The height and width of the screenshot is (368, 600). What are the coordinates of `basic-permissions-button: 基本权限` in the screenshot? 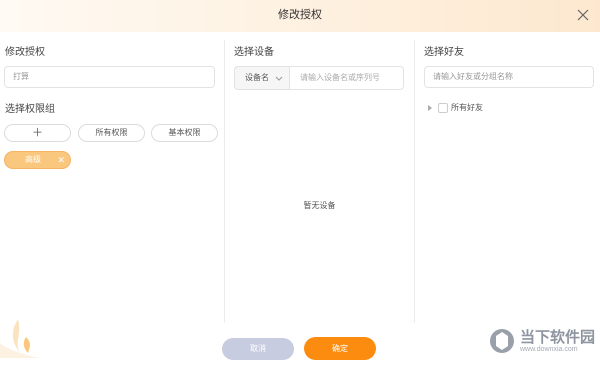 It's located at (184, 133).